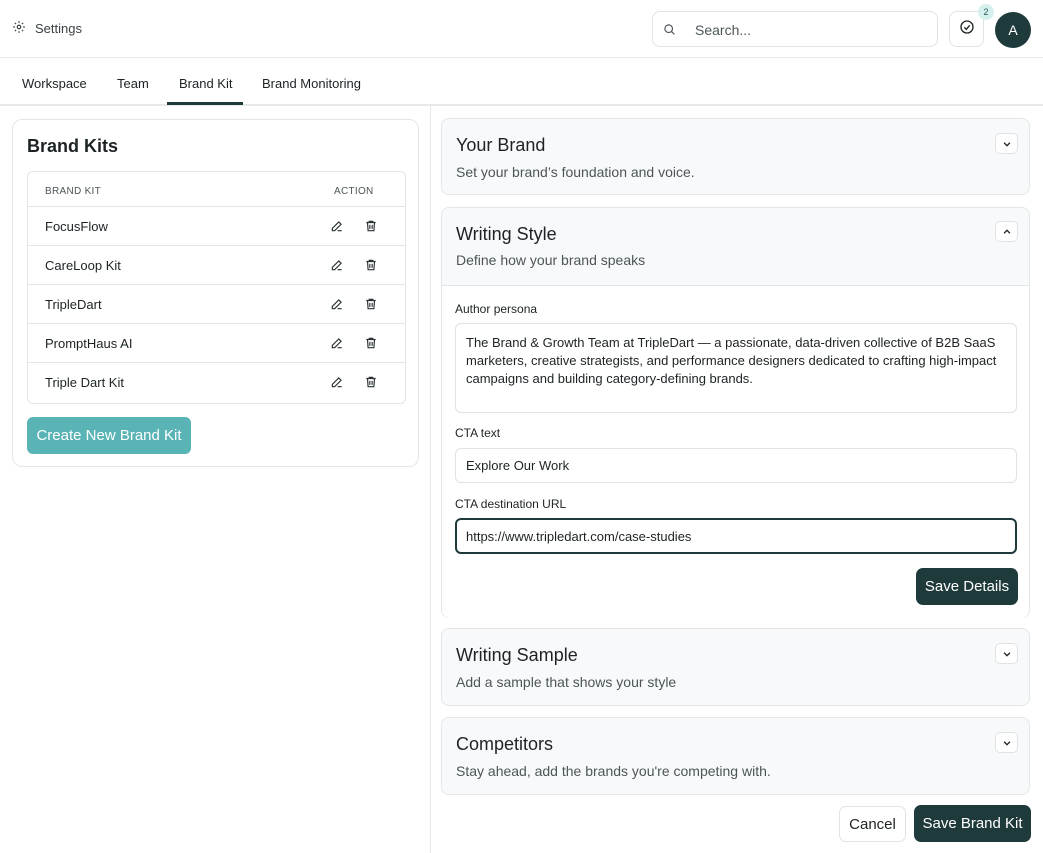  What do you see at coordinates (133, 83) in the screenshot?
I see `tab-team: Team` at bounding box center [133, 83].